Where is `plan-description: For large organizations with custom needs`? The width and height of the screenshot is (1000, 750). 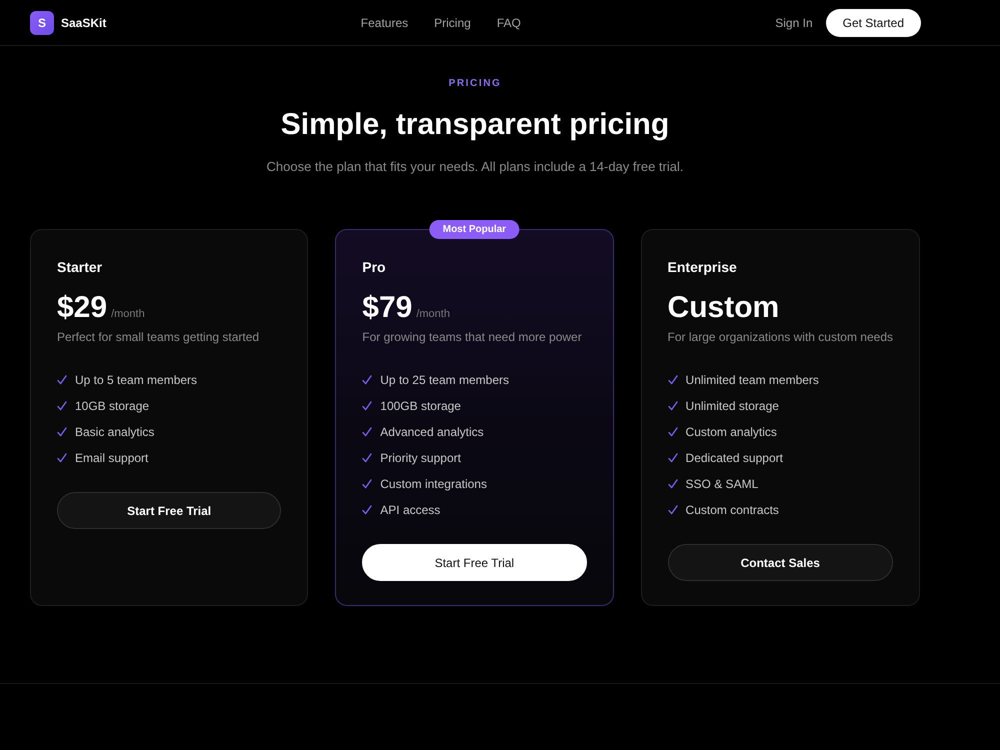
plan-description: For large organizations with custom needs is located at coordinates (780, 337).